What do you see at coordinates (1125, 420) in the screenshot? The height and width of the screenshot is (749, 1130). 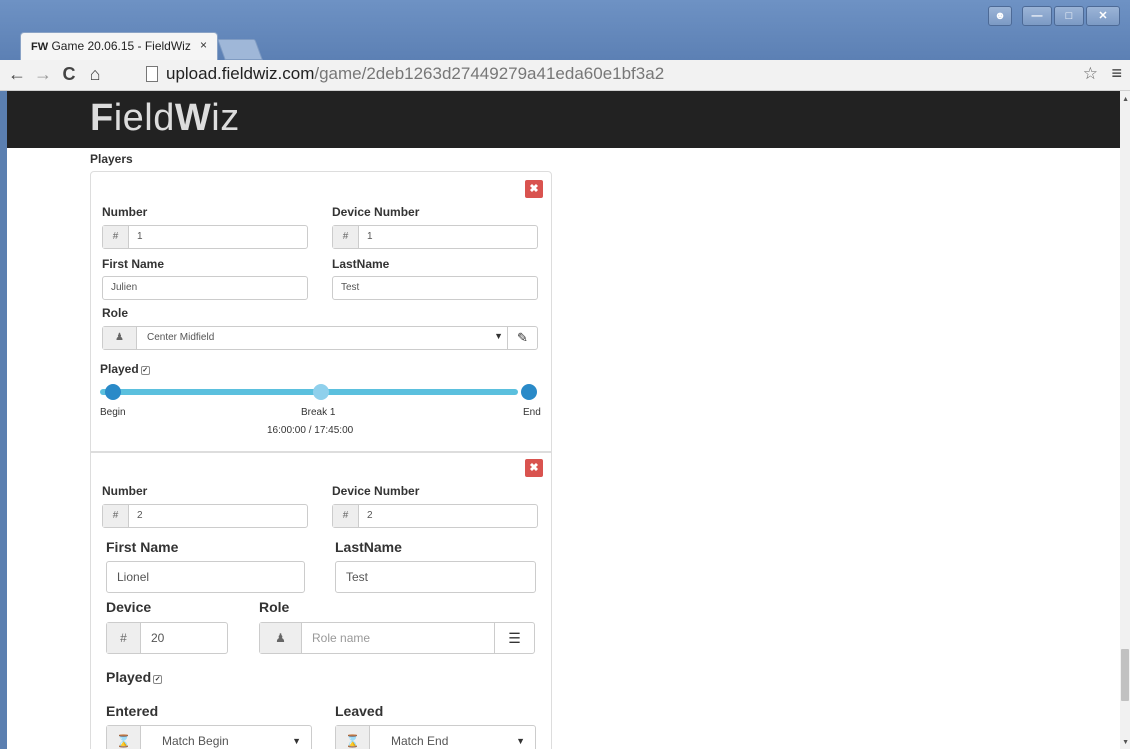 I see `vertical-scrollbar: ▲ ▼` at bounding box center [1125, 420].